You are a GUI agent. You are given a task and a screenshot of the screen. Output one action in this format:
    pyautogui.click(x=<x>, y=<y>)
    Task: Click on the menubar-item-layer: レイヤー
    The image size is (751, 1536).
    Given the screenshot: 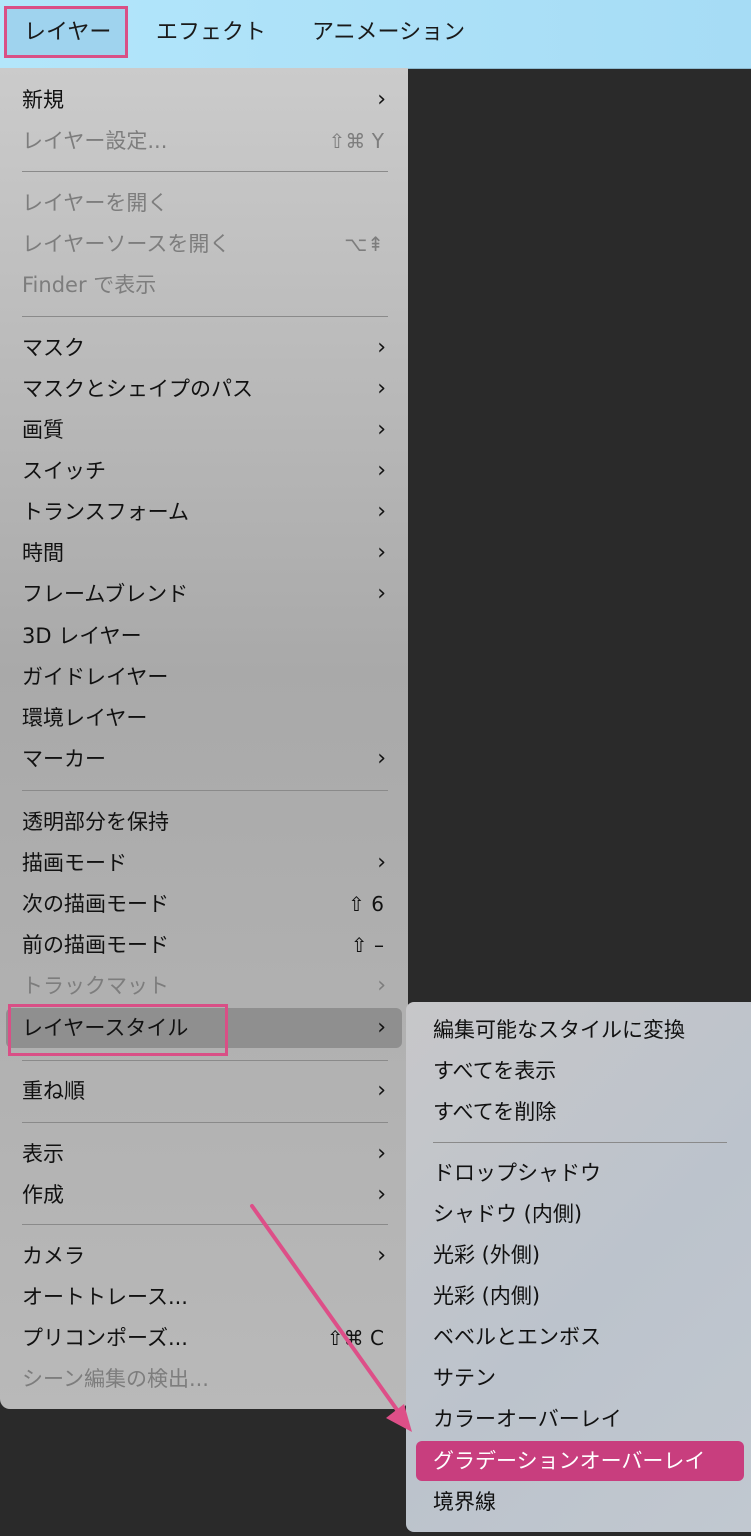 What is the action you would take?
    pyautogui.click(x=67, y=34)
    